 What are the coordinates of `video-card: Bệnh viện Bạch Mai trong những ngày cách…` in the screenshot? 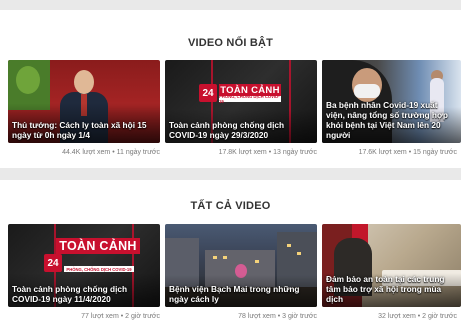 It's located at (241, 272).